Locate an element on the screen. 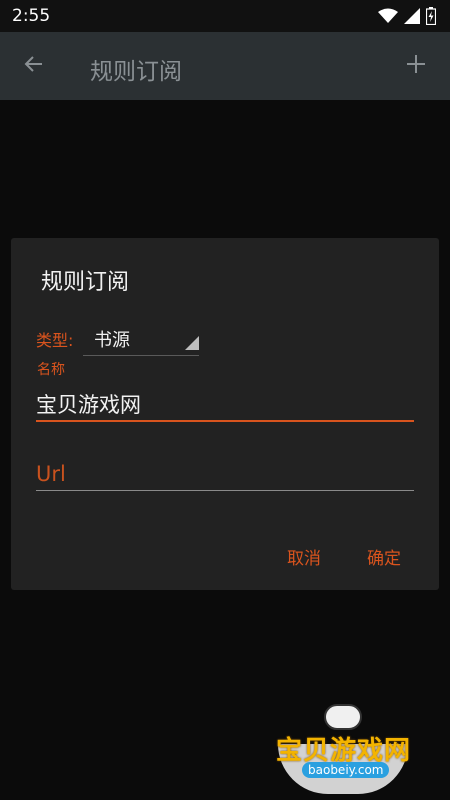 The height and width of the screenshot is (800, 450). status-icons is located at coordinates (407, 18).